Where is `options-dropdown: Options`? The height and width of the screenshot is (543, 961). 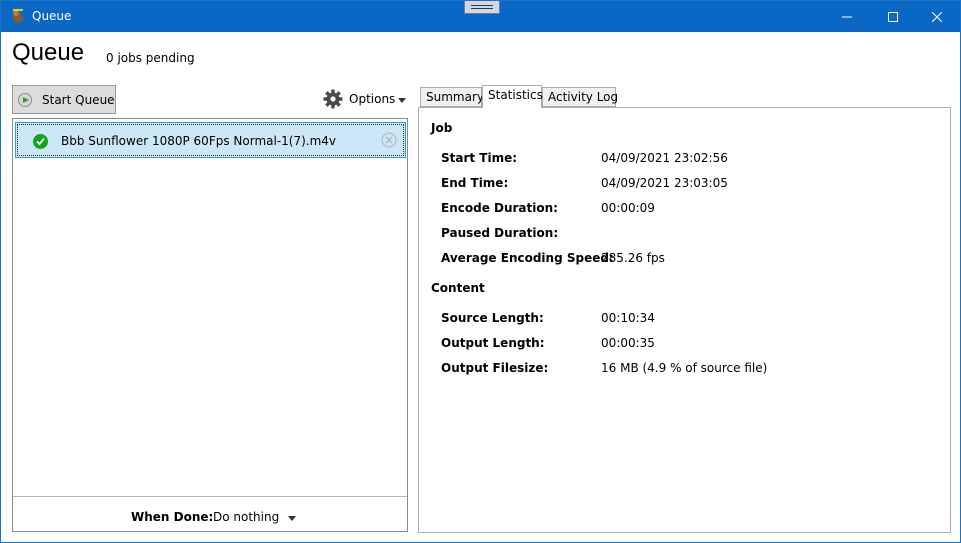 options-dropdown: Options is located at coordinates (365, 99).